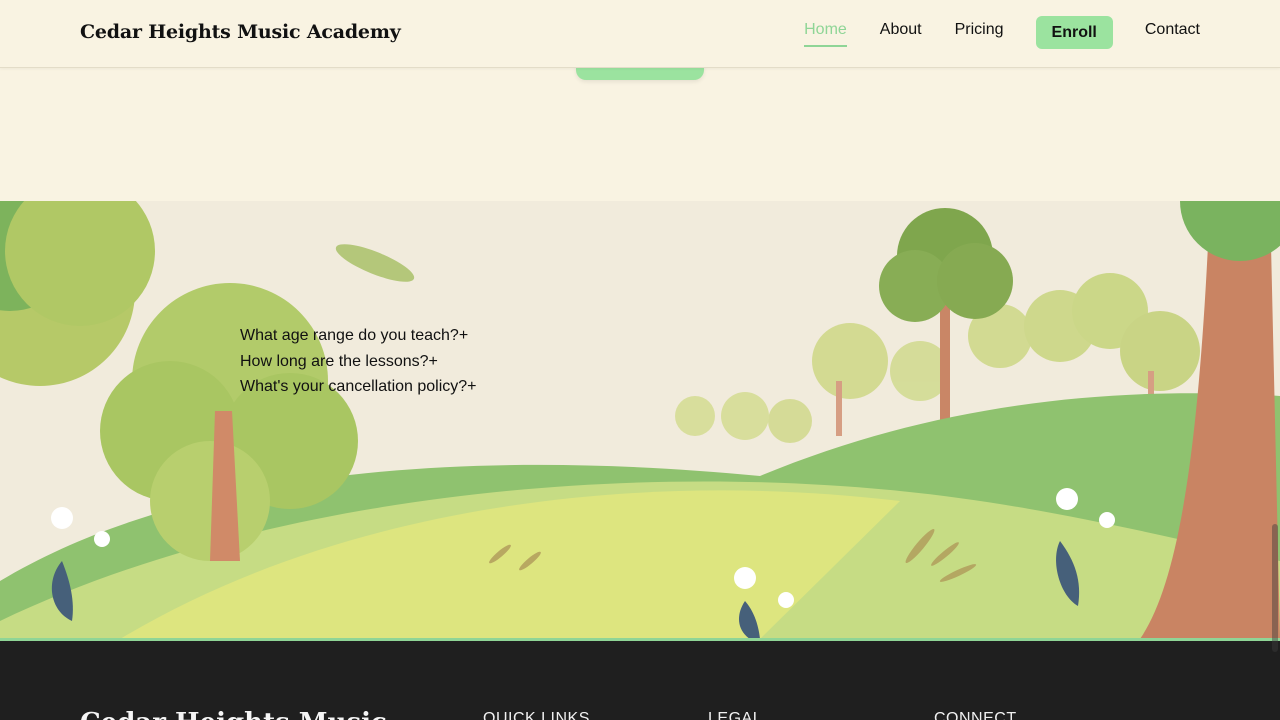  What do you see at coordinates (358, 387) in the screenshot?
I see `faq-item: What's your cancellation policy?+` at bounding box center [358, 387].